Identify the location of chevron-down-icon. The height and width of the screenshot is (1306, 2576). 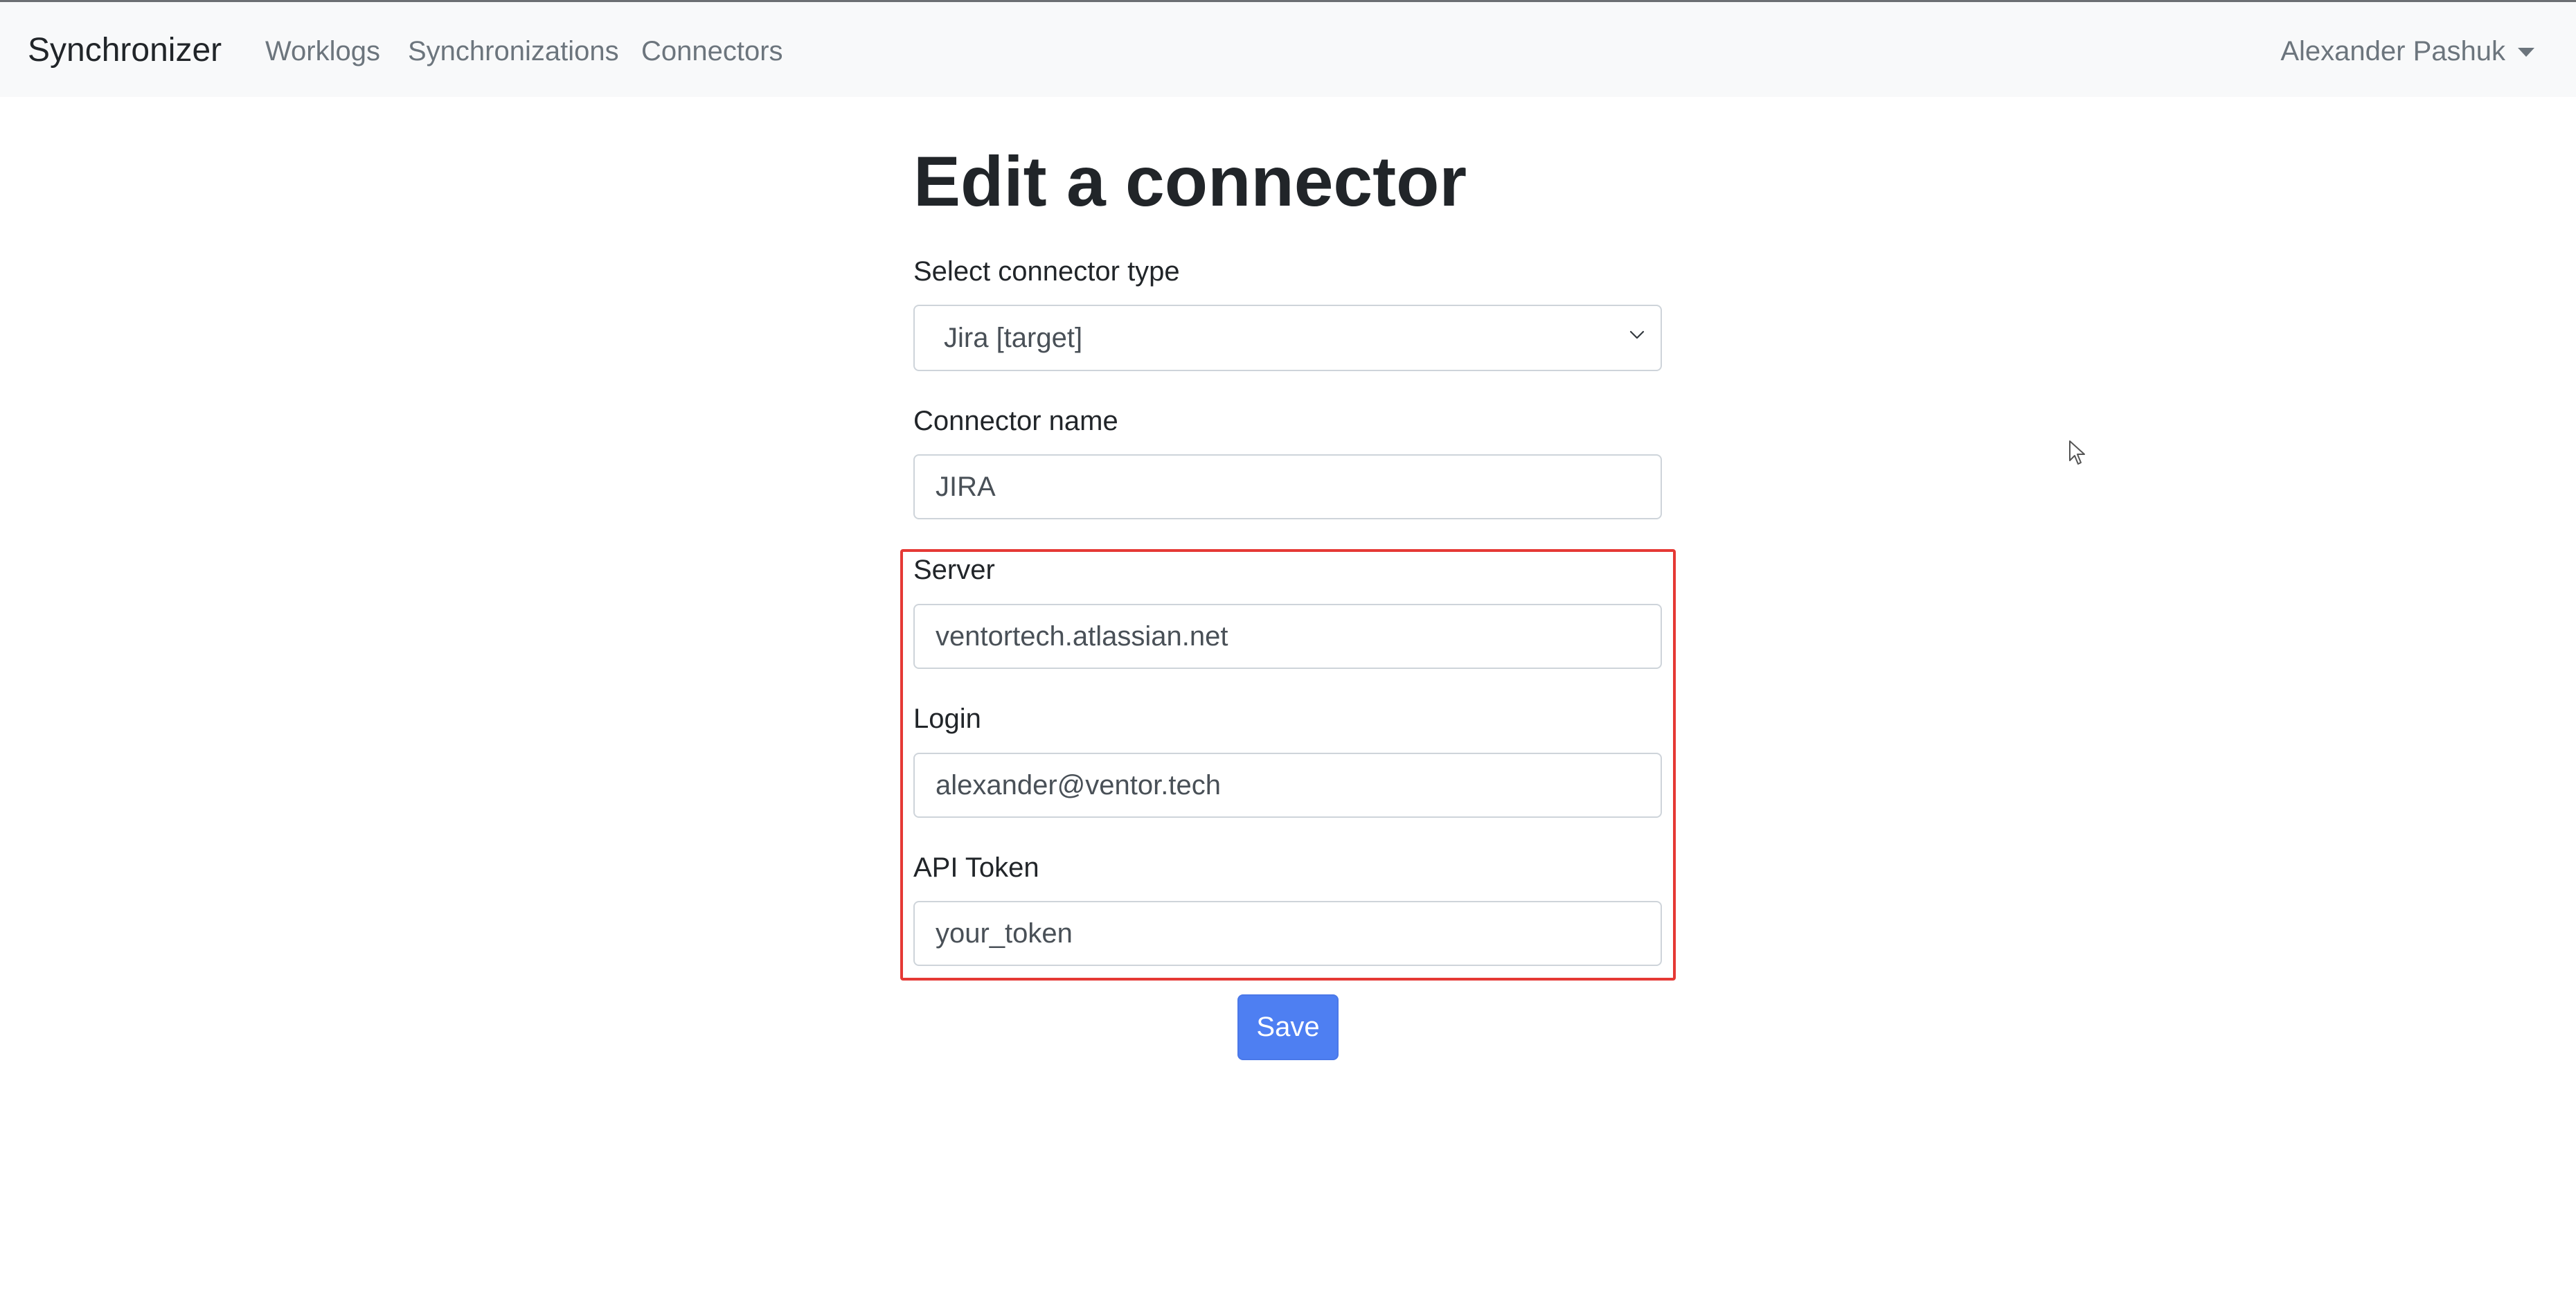
(1637, 334).